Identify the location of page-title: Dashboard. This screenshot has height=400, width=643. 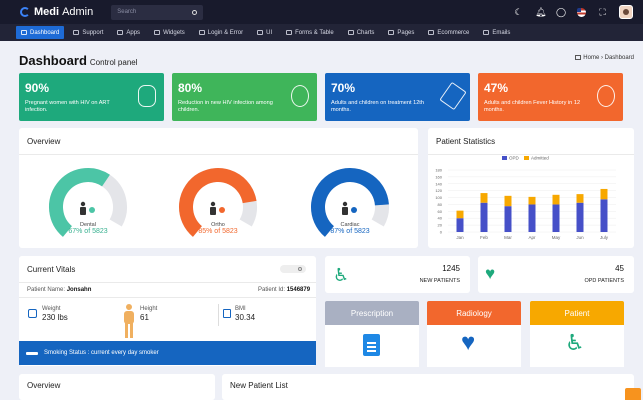
(53, 60).